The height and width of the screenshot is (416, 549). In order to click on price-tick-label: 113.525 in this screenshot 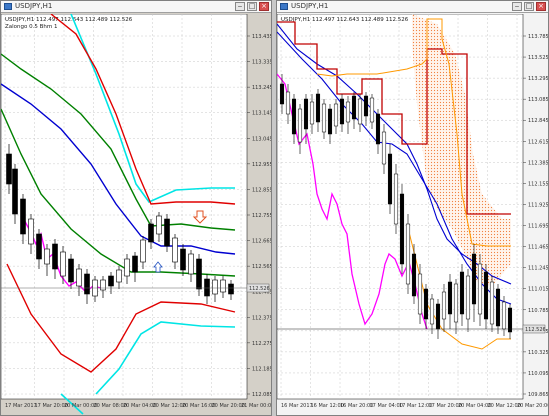, I will do `click(538, 58)`.